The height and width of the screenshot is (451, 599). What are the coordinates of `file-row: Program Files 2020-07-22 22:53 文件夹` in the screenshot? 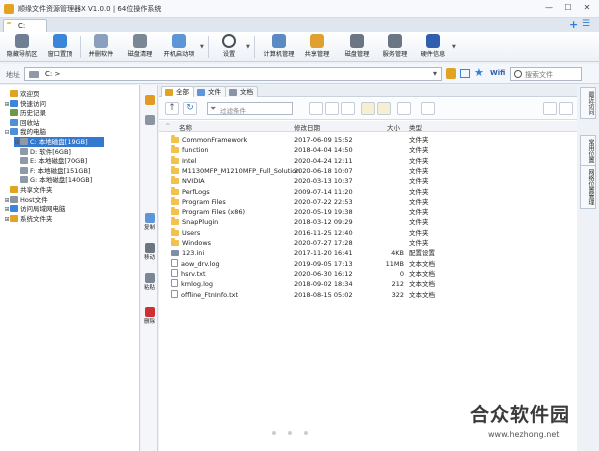 It's located at (368, 201).